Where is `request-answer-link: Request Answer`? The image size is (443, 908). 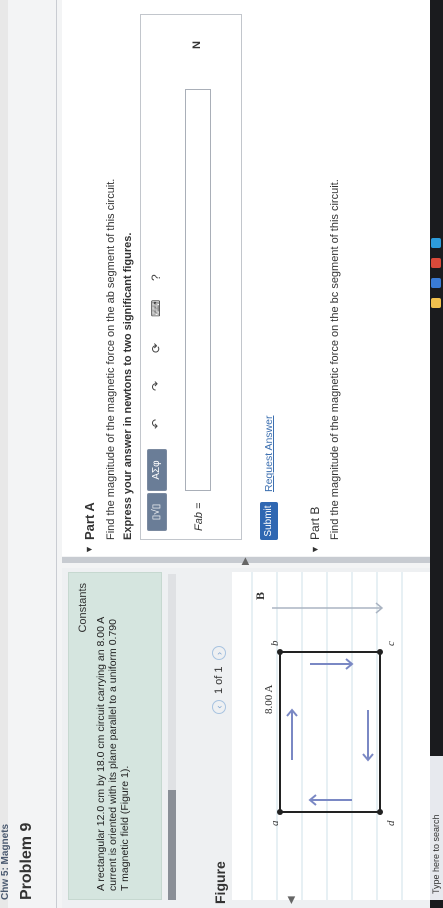
request-answer-link: Request Answer is located at coordinates (269, 454).